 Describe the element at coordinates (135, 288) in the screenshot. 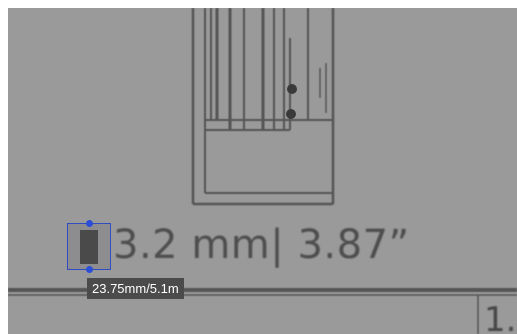

I see `measurement-tooltip: 23.75mm/5.1m` at that location.